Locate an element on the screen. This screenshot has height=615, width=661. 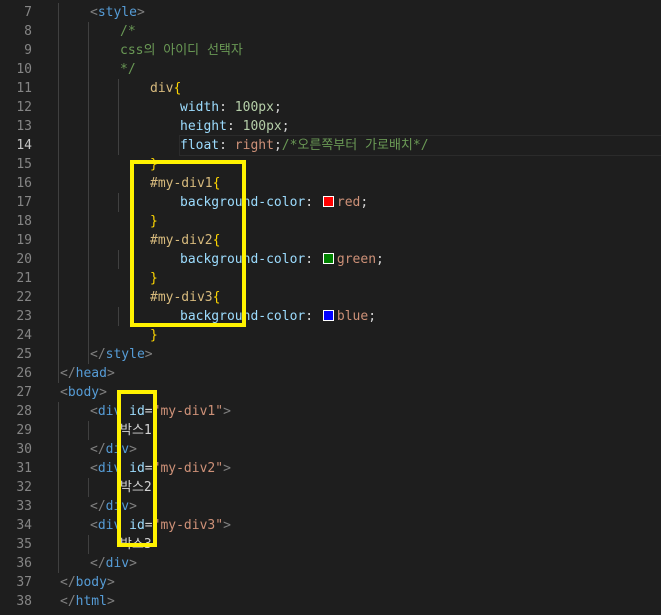
code-text: 박스1 is located at coordinates (390, 430).